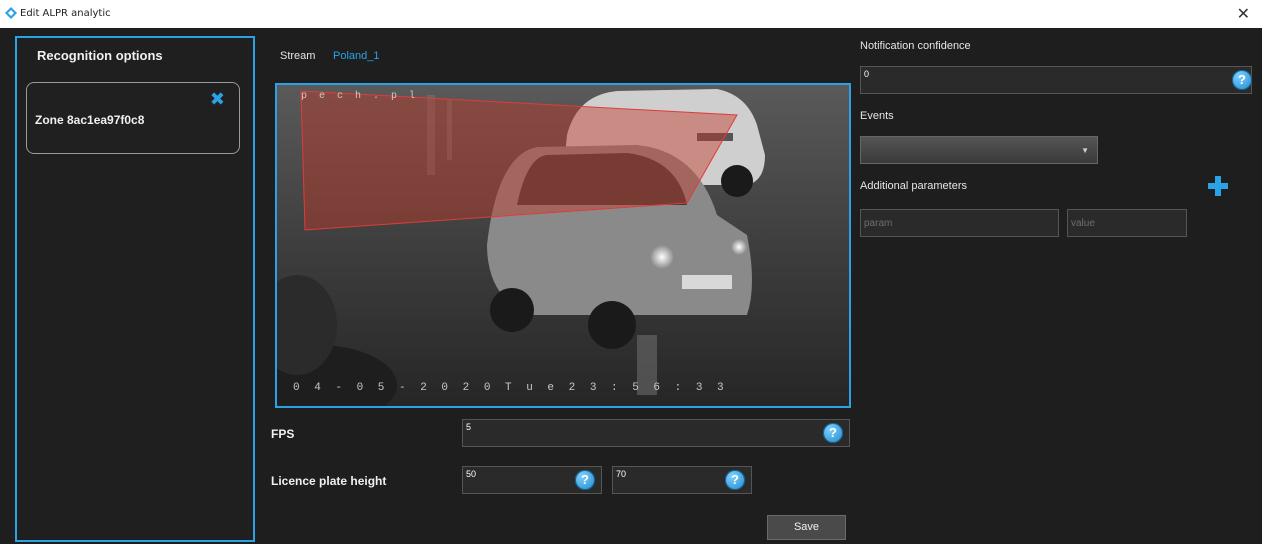  What do you see at coordinates (1243, 13) in the screenshot?
I see `close-icon: ✕` at bounding box center [1243, 13].